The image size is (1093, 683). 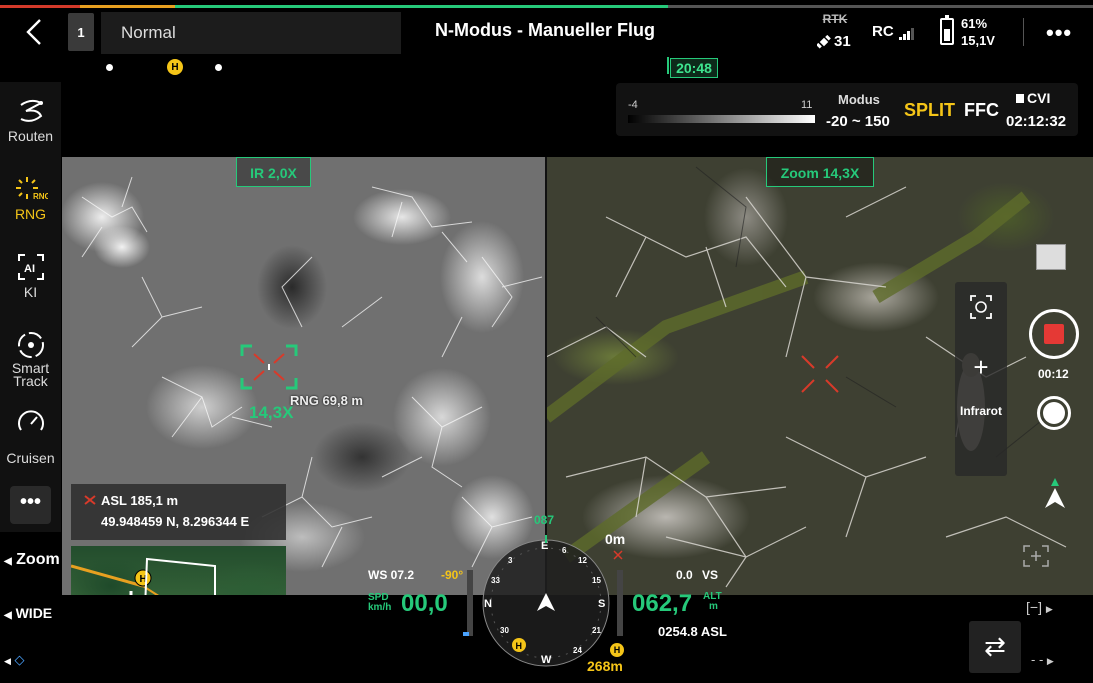 What do you see at coordinates (820, 172) in the screenshot?
I see `zoom-camera-label: Zoom 14,3X` at bounding box center [820, 172].